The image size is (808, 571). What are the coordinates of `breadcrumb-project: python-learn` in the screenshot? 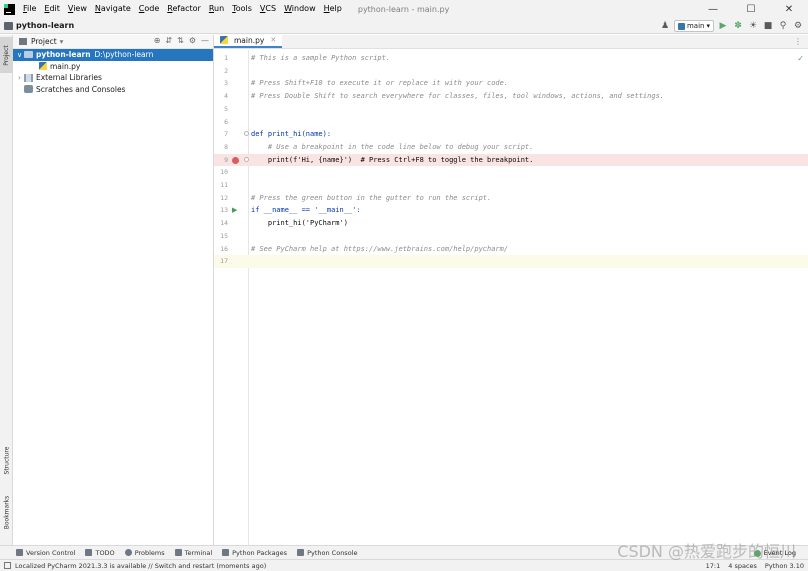 It's located at (45, 25).